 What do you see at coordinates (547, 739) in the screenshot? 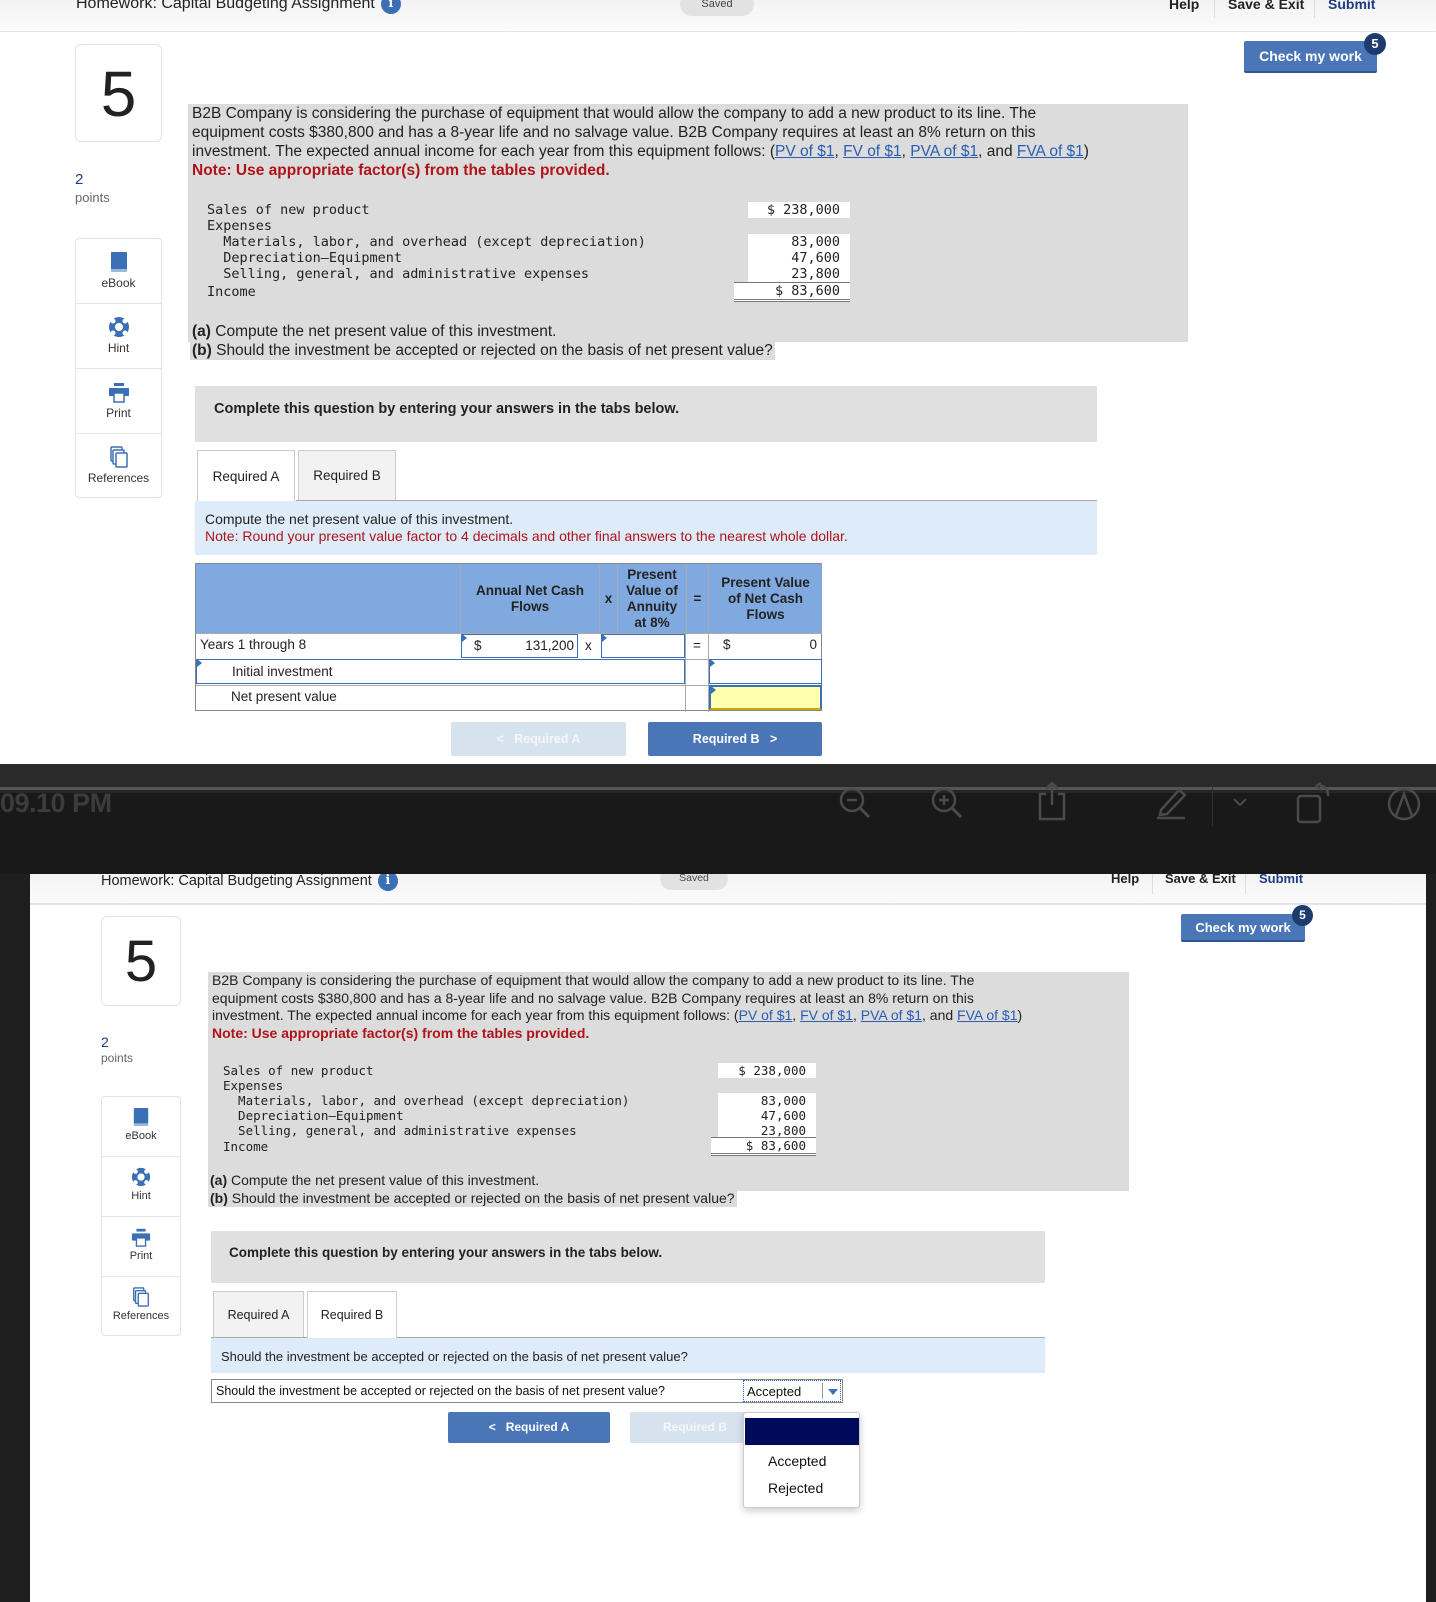
I see `prev-label: Required A` at bounding box center [547, 739].